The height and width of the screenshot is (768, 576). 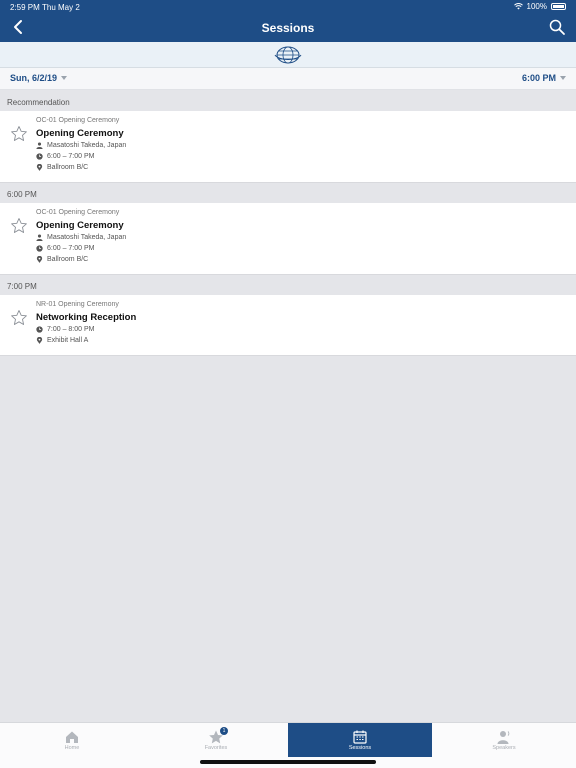 I want to click on logo-bar, so click(x=288, y=55).